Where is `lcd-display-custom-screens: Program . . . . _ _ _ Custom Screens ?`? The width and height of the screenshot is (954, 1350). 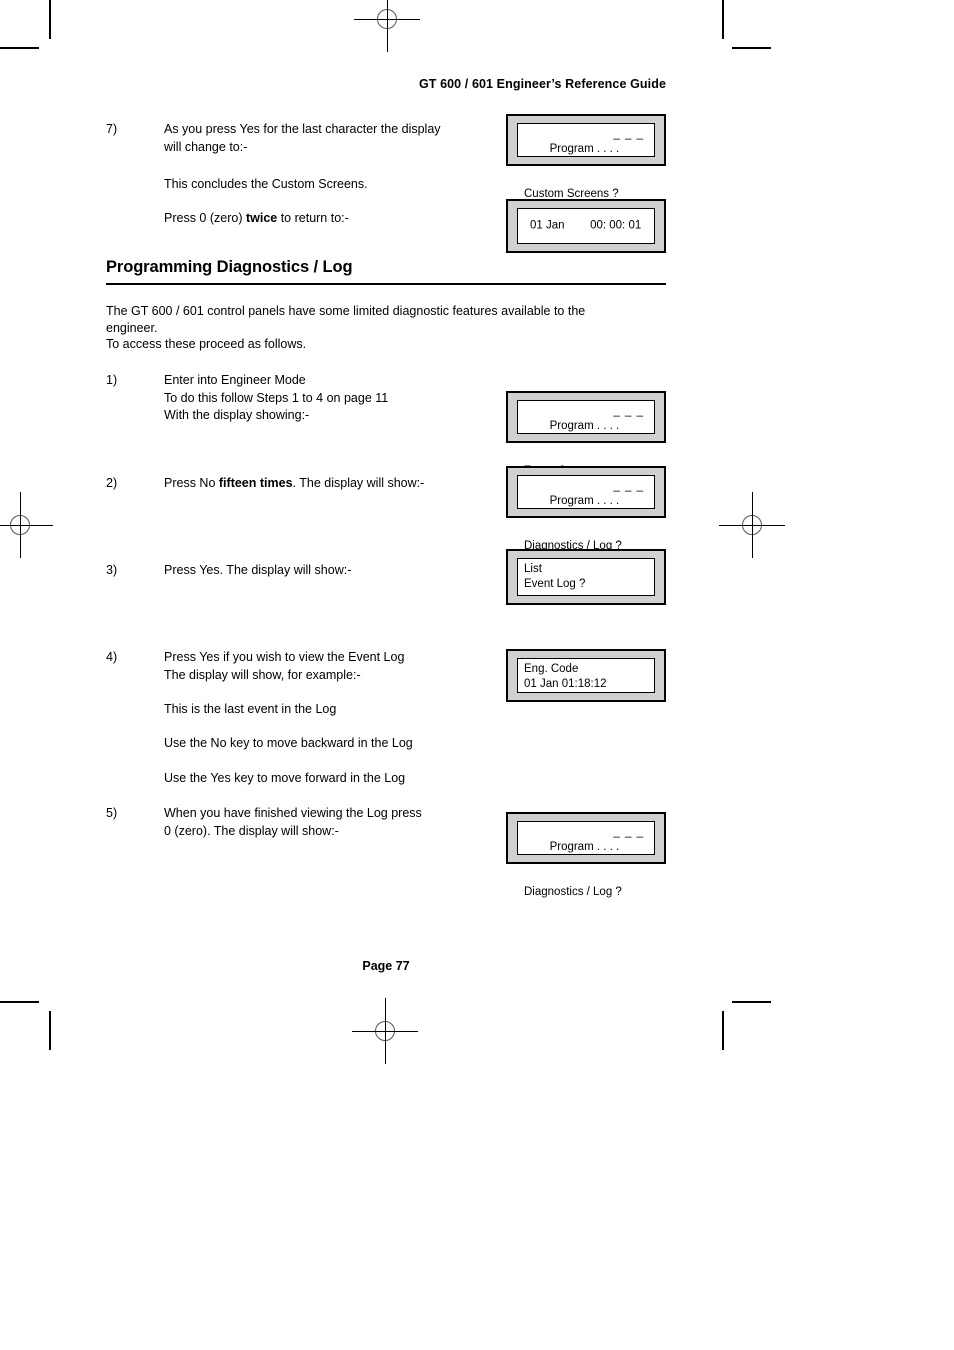 lcd-display-custom-screens: Program . . . . _ _ _ Custom Screens ? is located at coordinates (586, 157).